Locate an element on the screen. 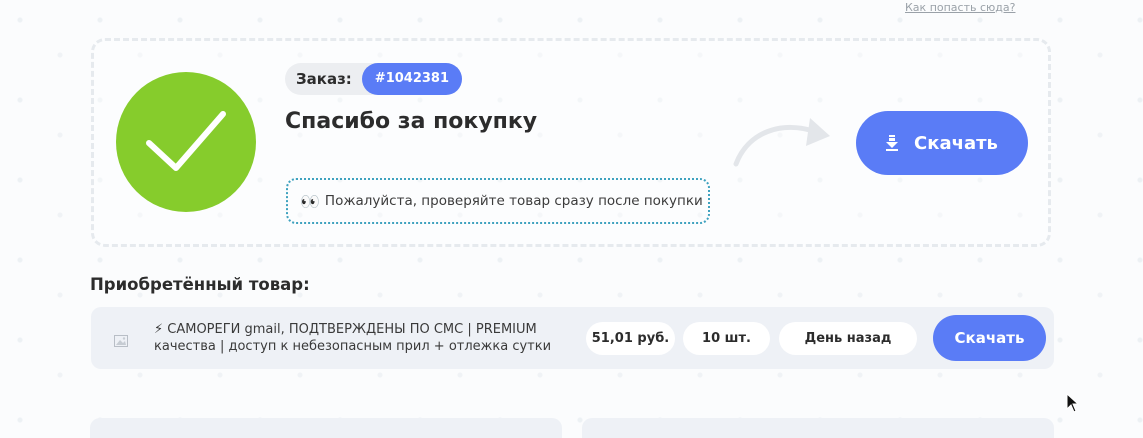 The height and width of the screenshot is (438, 1143). bottom-card-right is located at coordinates (818, 428).